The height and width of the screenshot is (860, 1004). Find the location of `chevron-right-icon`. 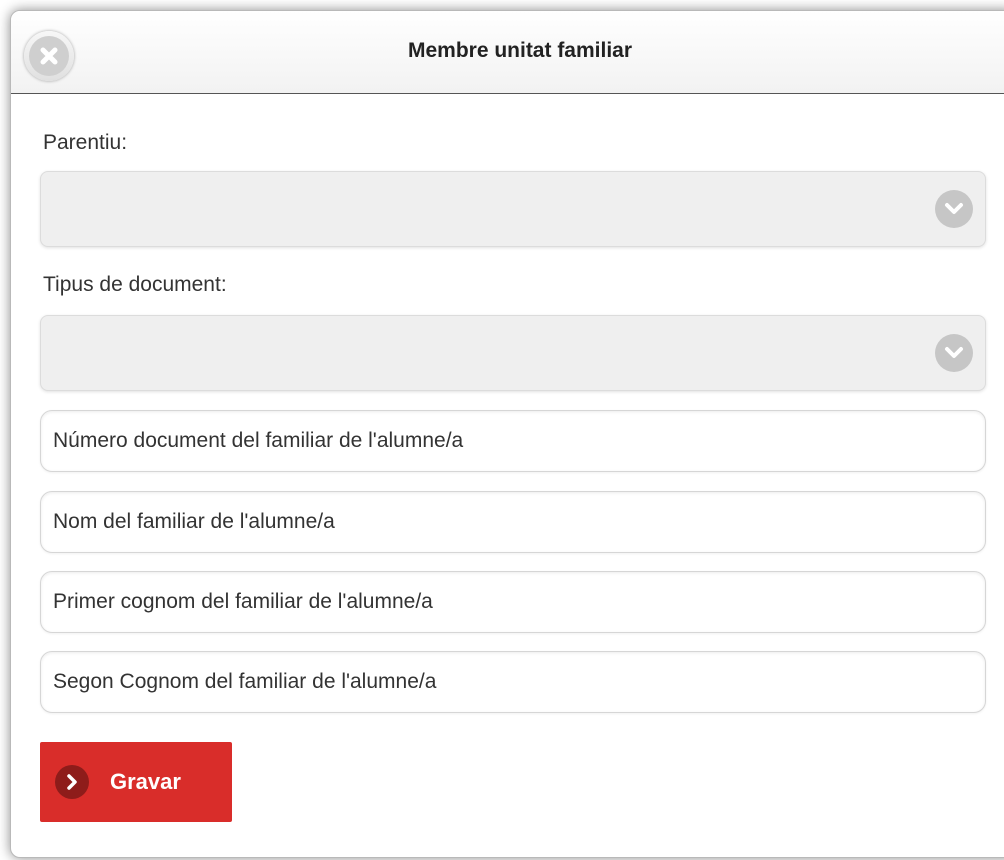

chevron-right-icon is located at coordinates (72, 782).